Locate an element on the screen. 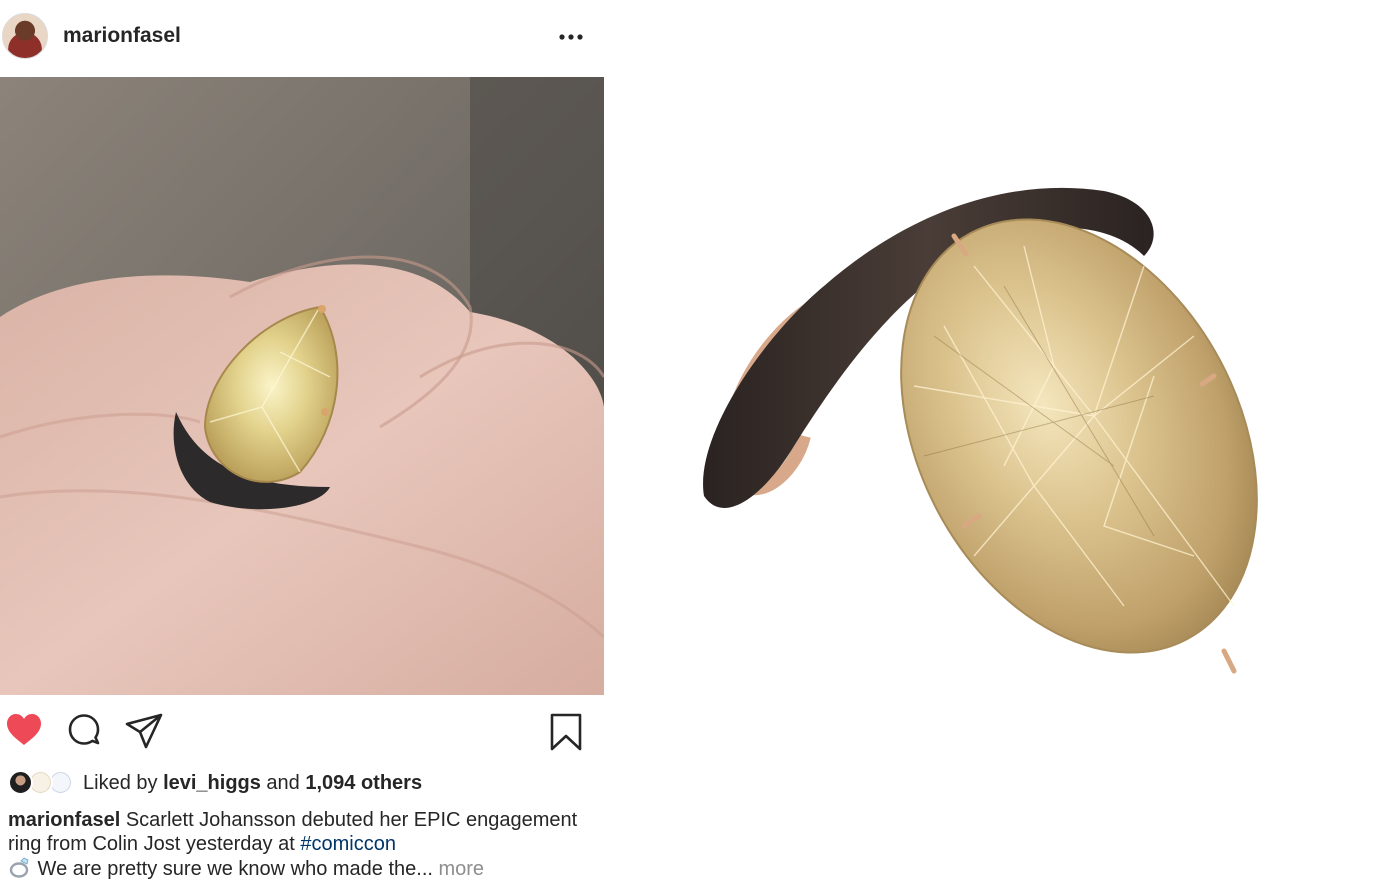 The height and width of the screenshot is (892, 1400). likes-middle: and is located at coordinates (283, 783).